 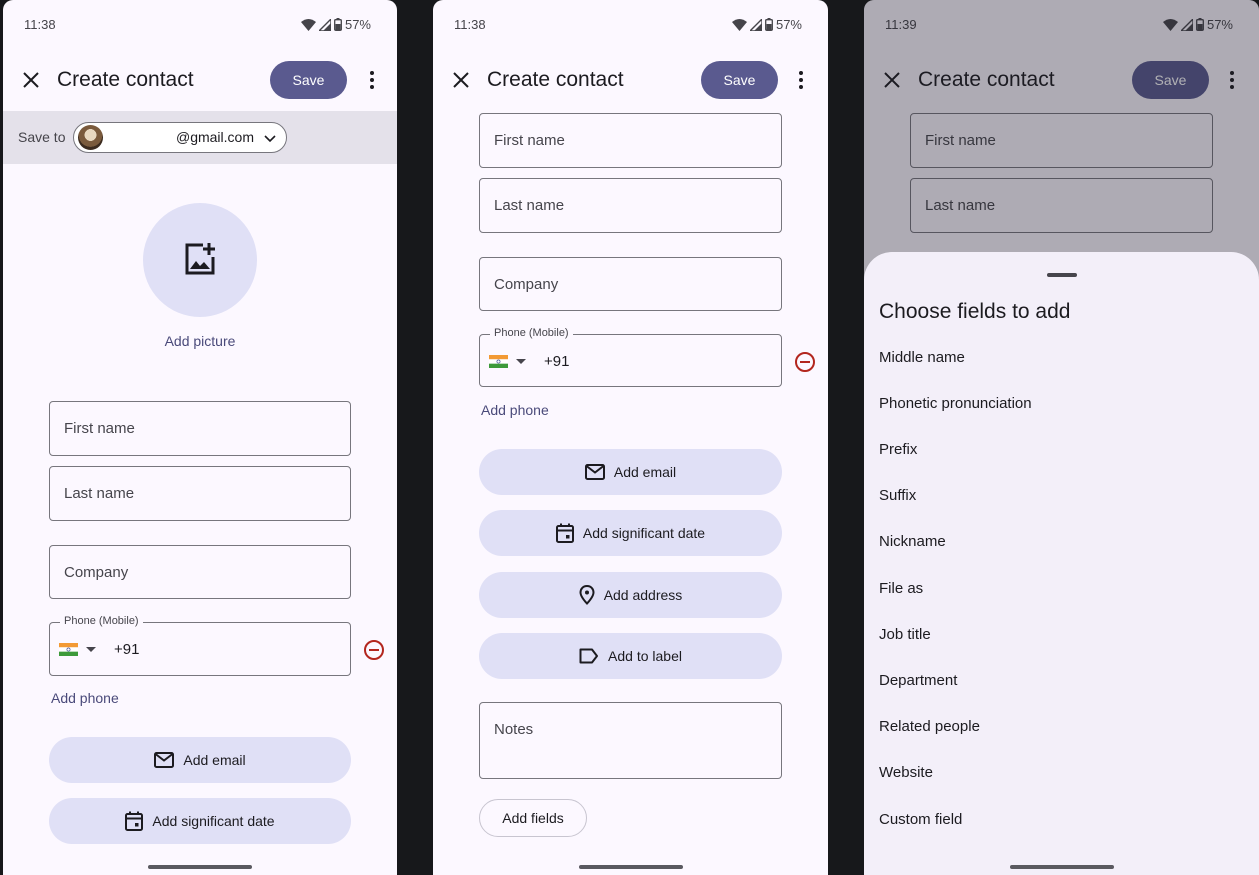 What do you see at coordinates (1061, 634) in the screenshot?
I see `field-option-job-title: Job title` at bounding box center [1061, 634].